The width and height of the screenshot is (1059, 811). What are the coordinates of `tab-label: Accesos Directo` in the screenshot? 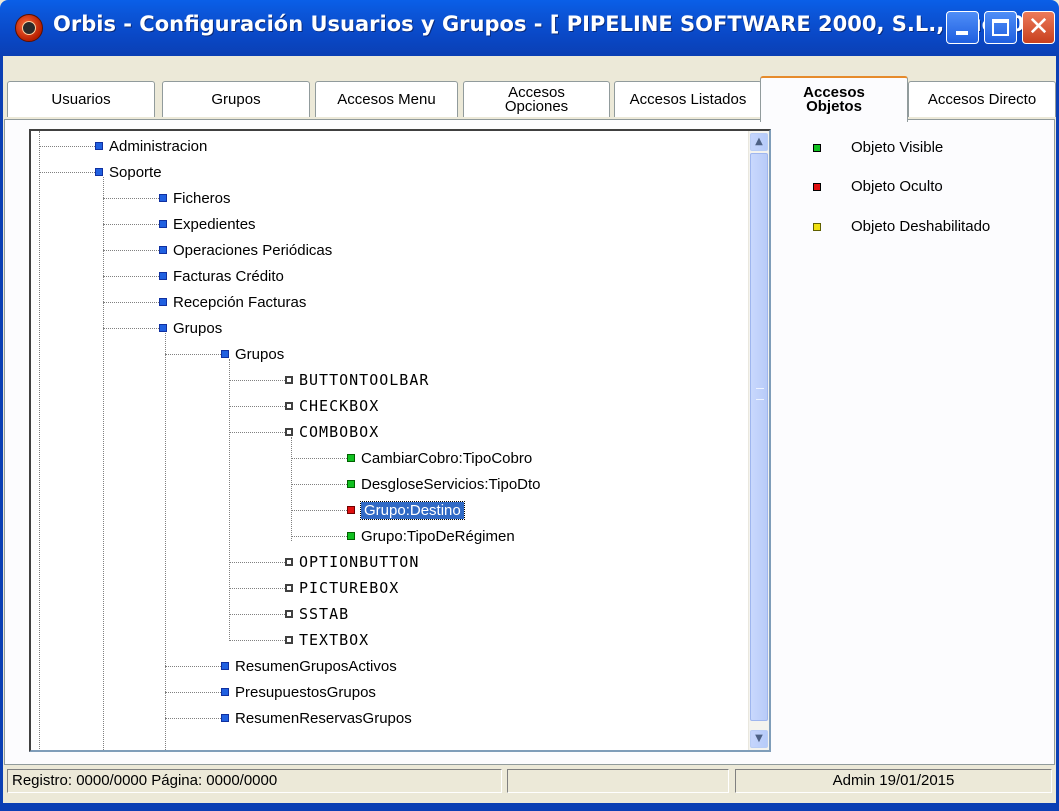 It's located at (982, 99).